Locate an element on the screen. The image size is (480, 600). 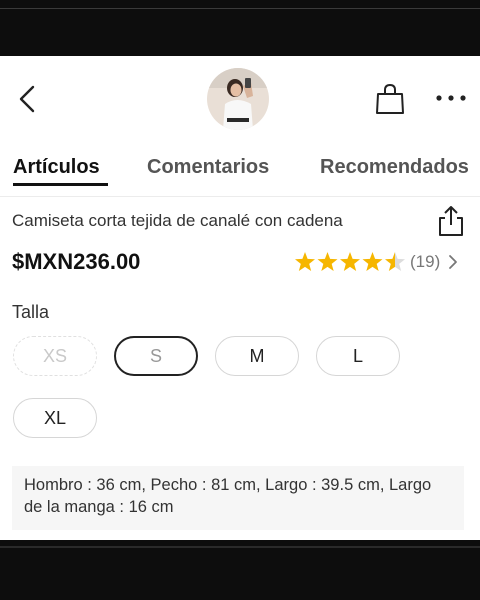
size-option-s: S is located at coordinates (156, 356).